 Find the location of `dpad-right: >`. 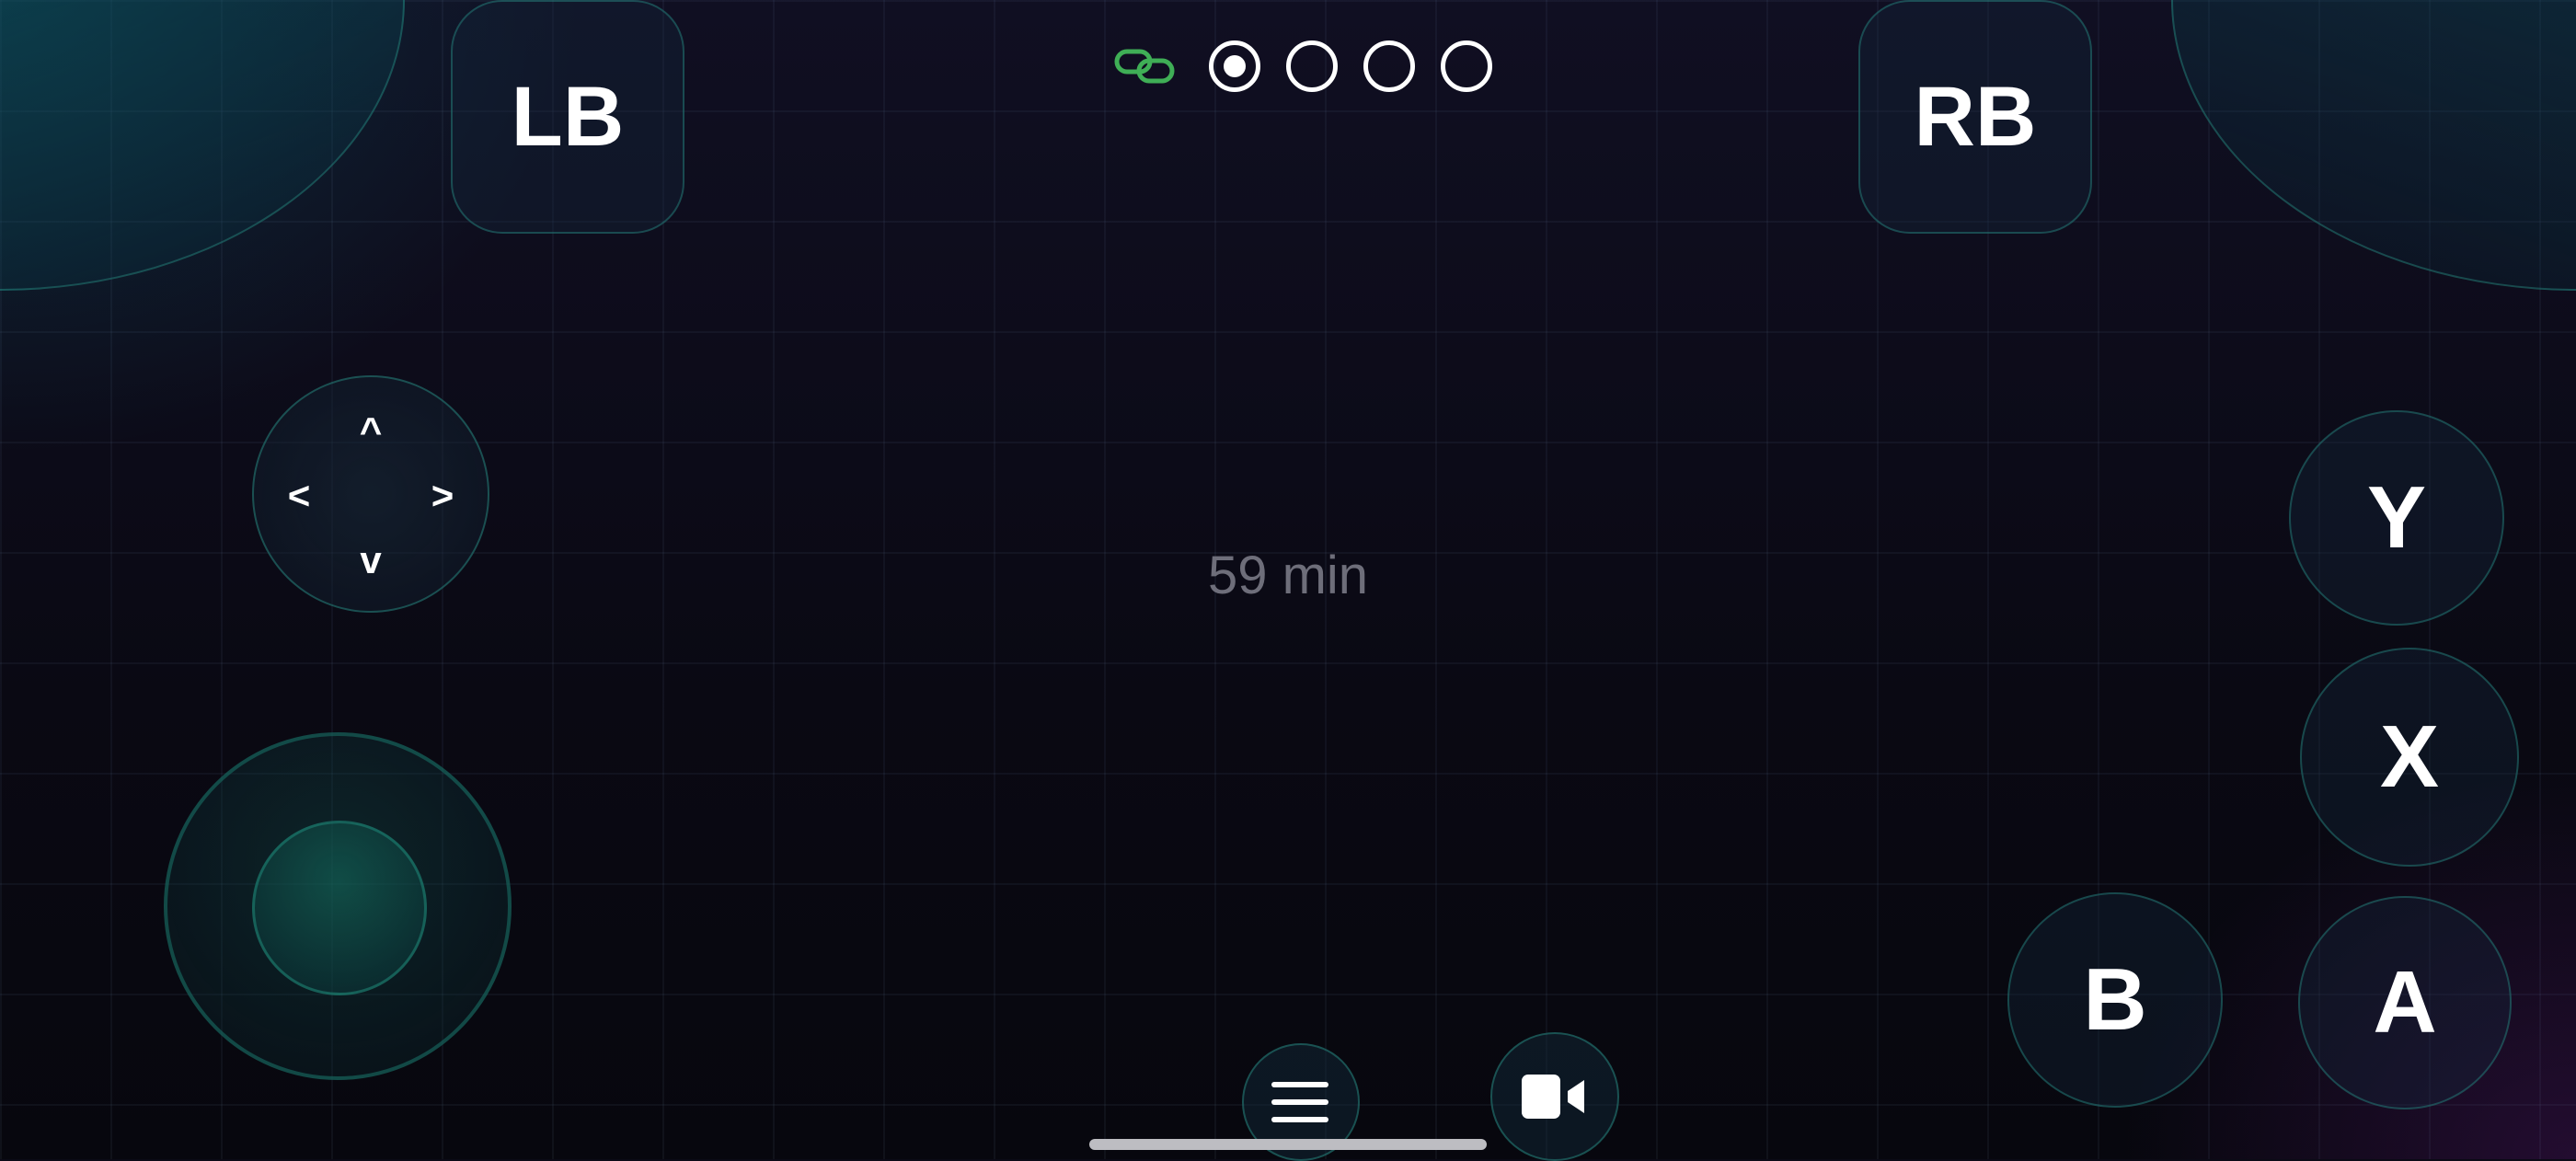

dpad-right: > is located at coordinates (443, 496).